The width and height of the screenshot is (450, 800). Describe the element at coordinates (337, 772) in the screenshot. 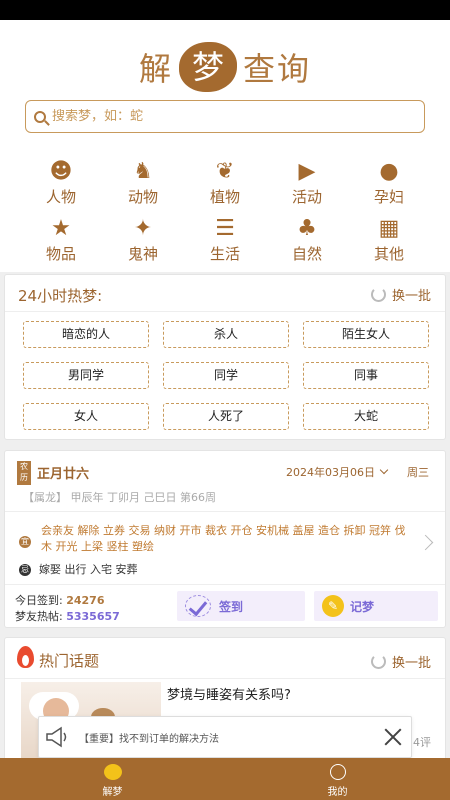

I see `user-icon` at that location.